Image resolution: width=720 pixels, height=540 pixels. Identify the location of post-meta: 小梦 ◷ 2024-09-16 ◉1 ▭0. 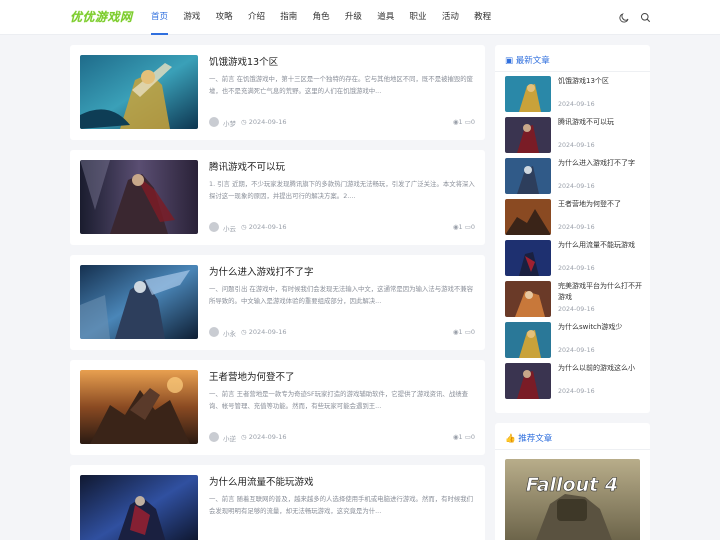
(342, 122).